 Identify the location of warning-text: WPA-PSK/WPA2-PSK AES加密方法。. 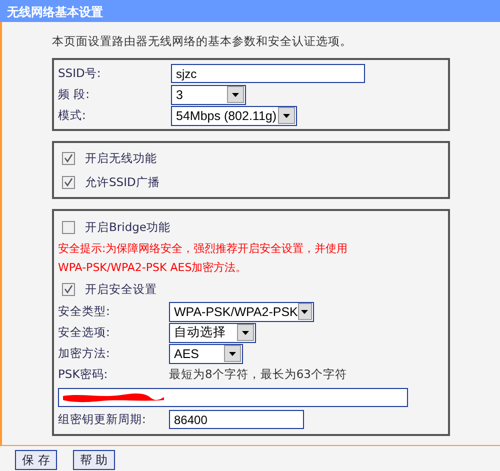
(153, 268).